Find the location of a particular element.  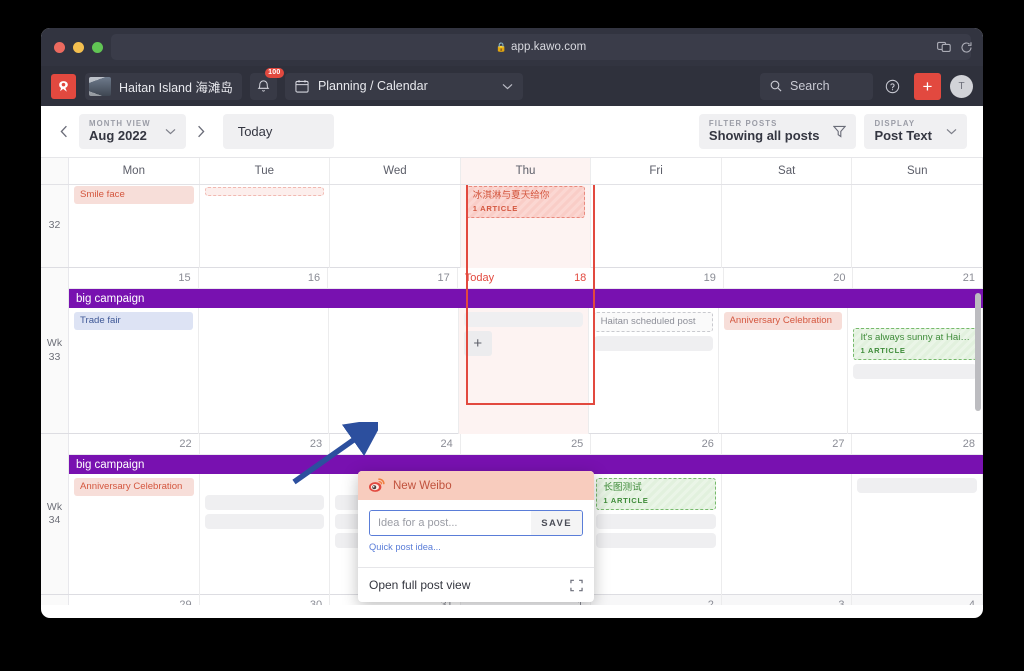

notifications-button: 100 is located at coordinates (266, 83).